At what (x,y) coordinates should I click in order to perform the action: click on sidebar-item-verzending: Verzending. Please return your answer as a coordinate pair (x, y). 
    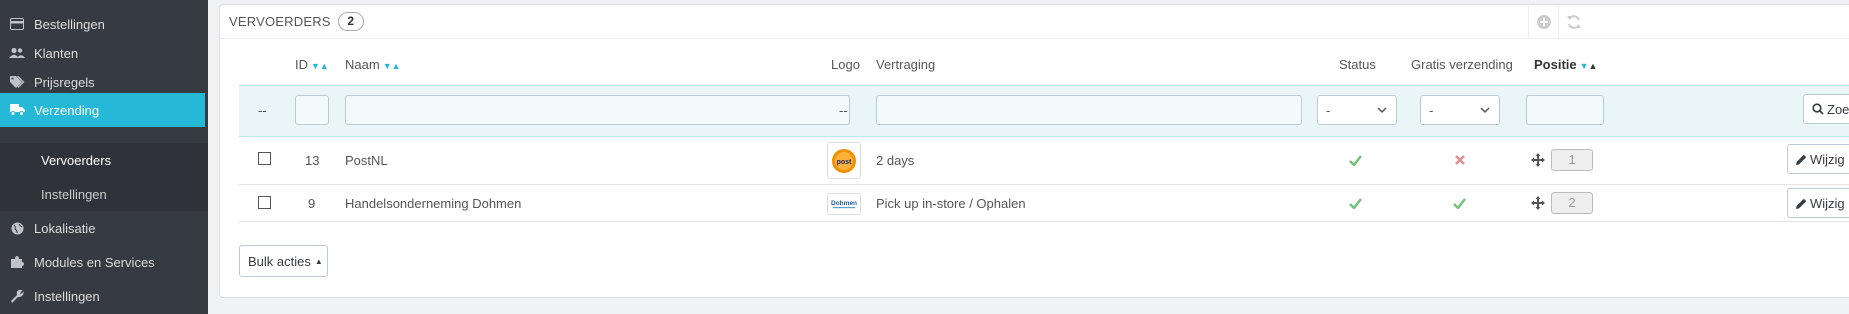
    Looking at the image, I should click on (104, 110).